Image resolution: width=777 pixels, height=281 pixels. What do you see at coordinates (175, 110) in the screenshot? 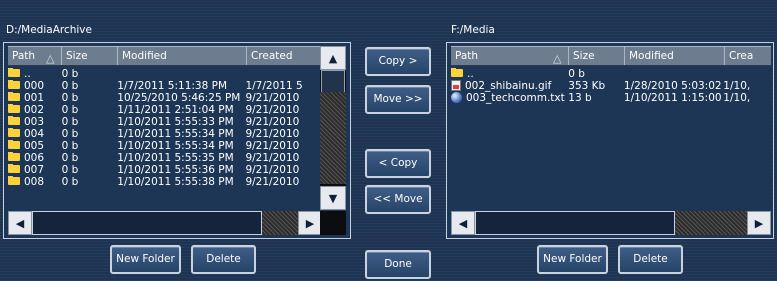
I see `cell-modified: 1/11/2011 2:51:04 PM` at bounding box center [175, 110].